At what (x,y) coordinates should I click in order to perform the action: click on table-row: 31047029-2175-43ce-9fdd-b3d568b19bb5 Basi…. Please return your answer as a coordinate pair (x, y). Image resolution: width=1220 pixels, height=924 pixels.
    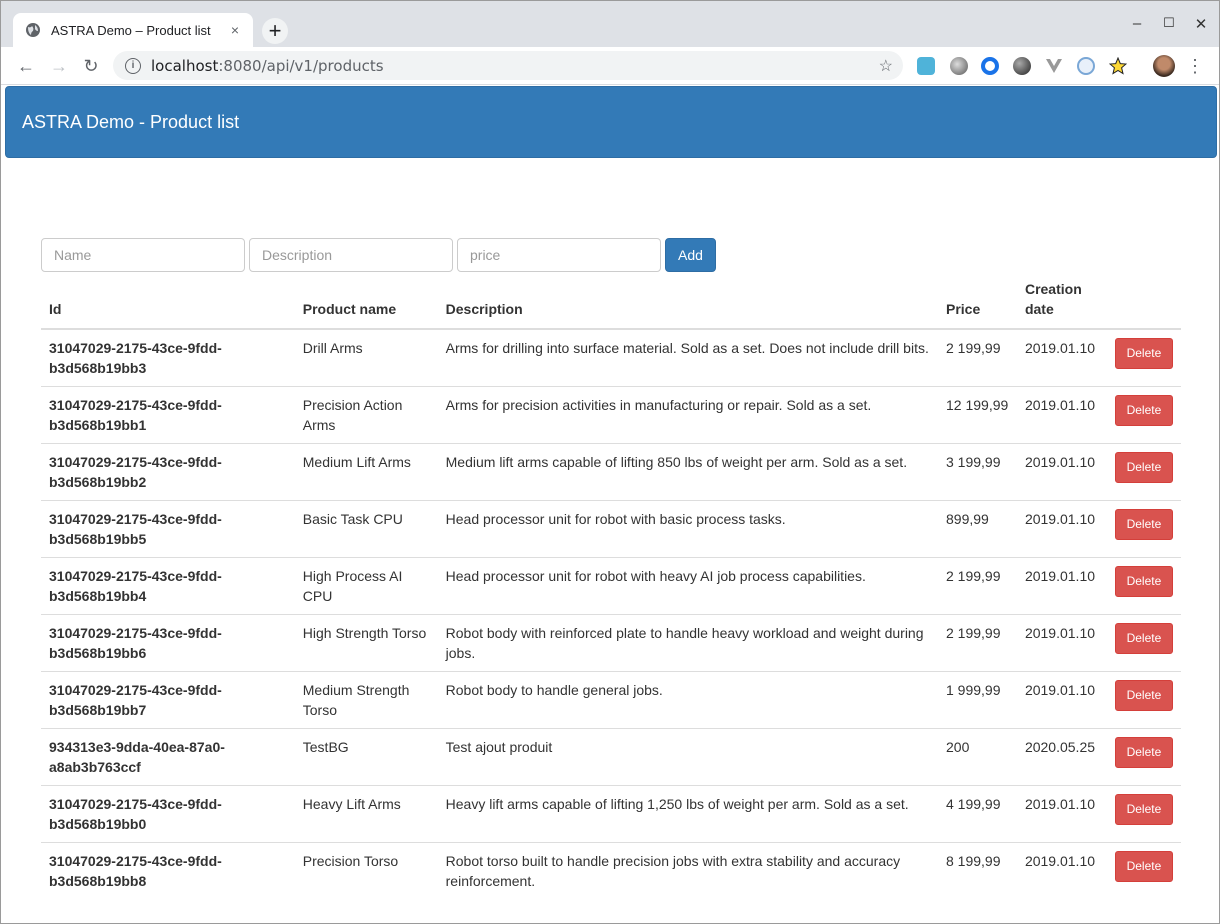
    Looking at the image, I should click on (611, 529).